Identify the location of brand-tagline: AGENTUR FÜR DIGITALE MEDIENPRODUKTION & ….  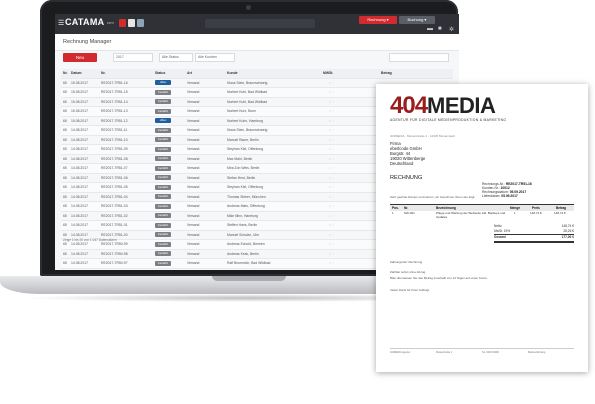
(448, 120).